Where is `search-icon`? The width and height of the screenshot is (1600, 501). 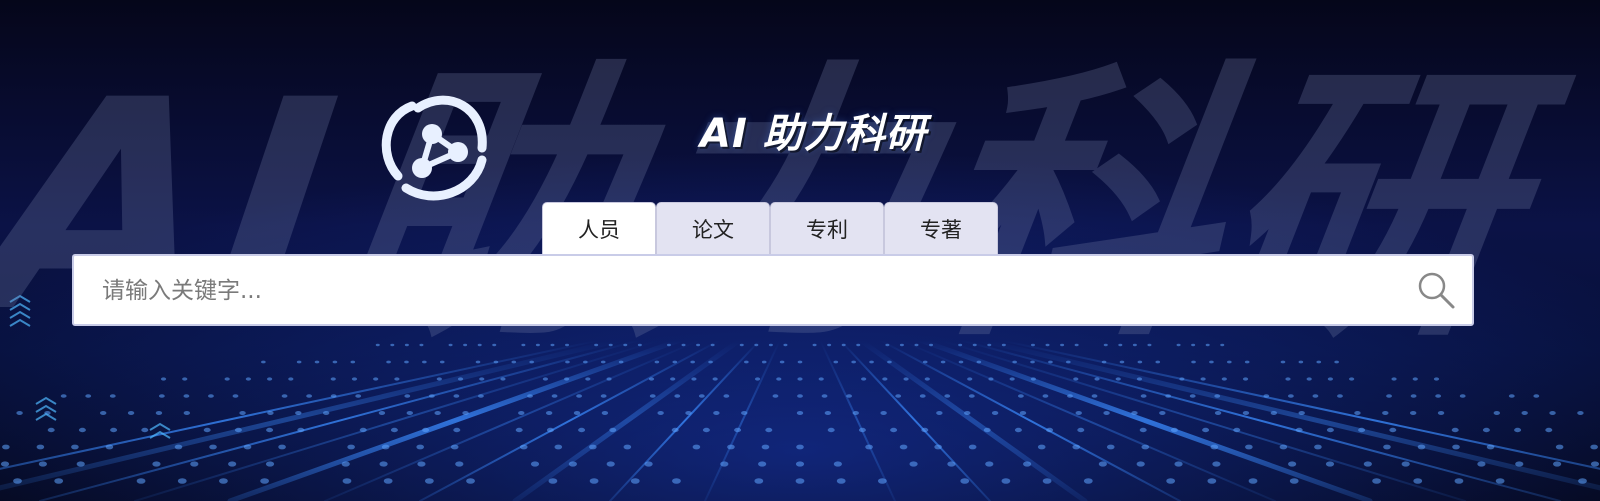 search-icon is located at coordinates (1436, 290).